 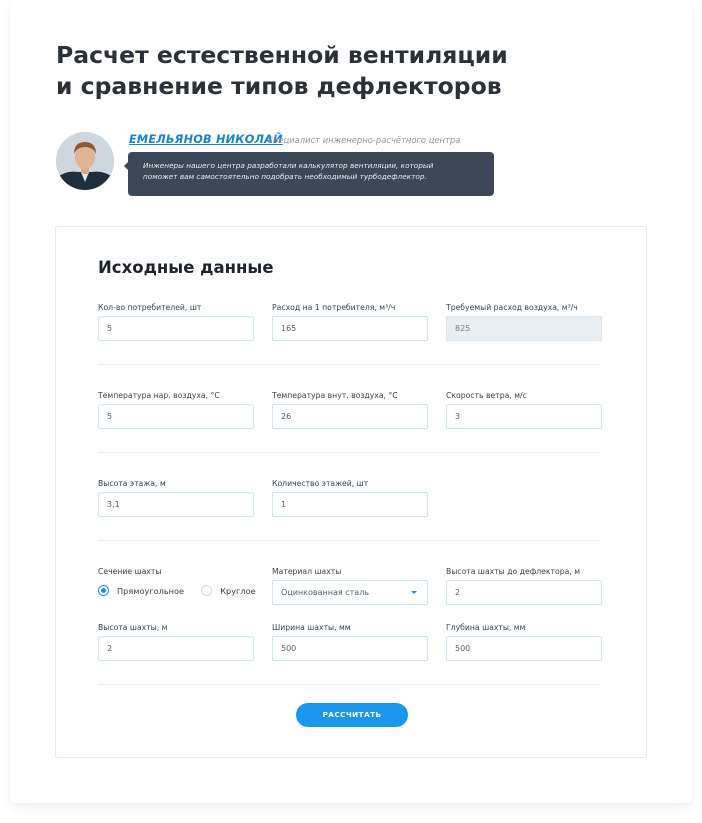 What do you see at coordinates (334, 307) in the screenshot?
I see `flow-per-consumer-label: Расход на 1 потребителя, м³/ч` at bounding box center [334, 307].